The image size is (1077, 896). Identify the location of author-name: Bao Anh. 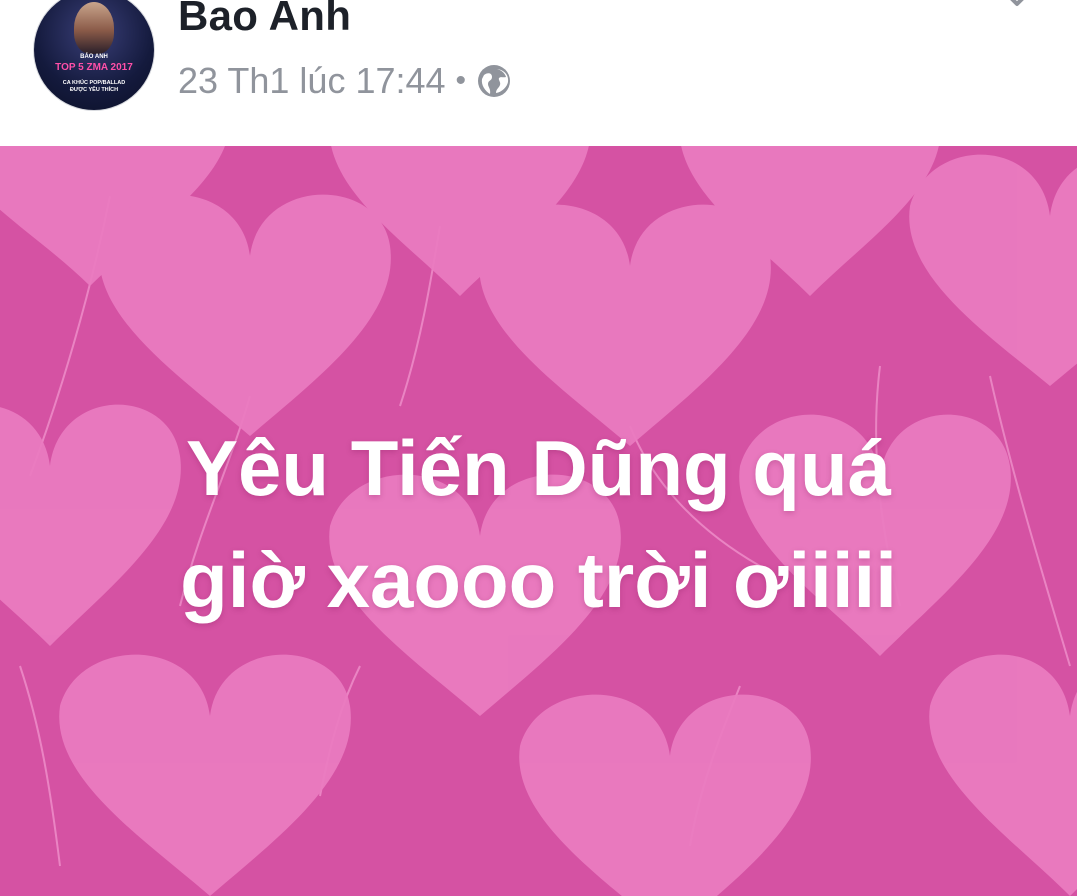
(264, 20).